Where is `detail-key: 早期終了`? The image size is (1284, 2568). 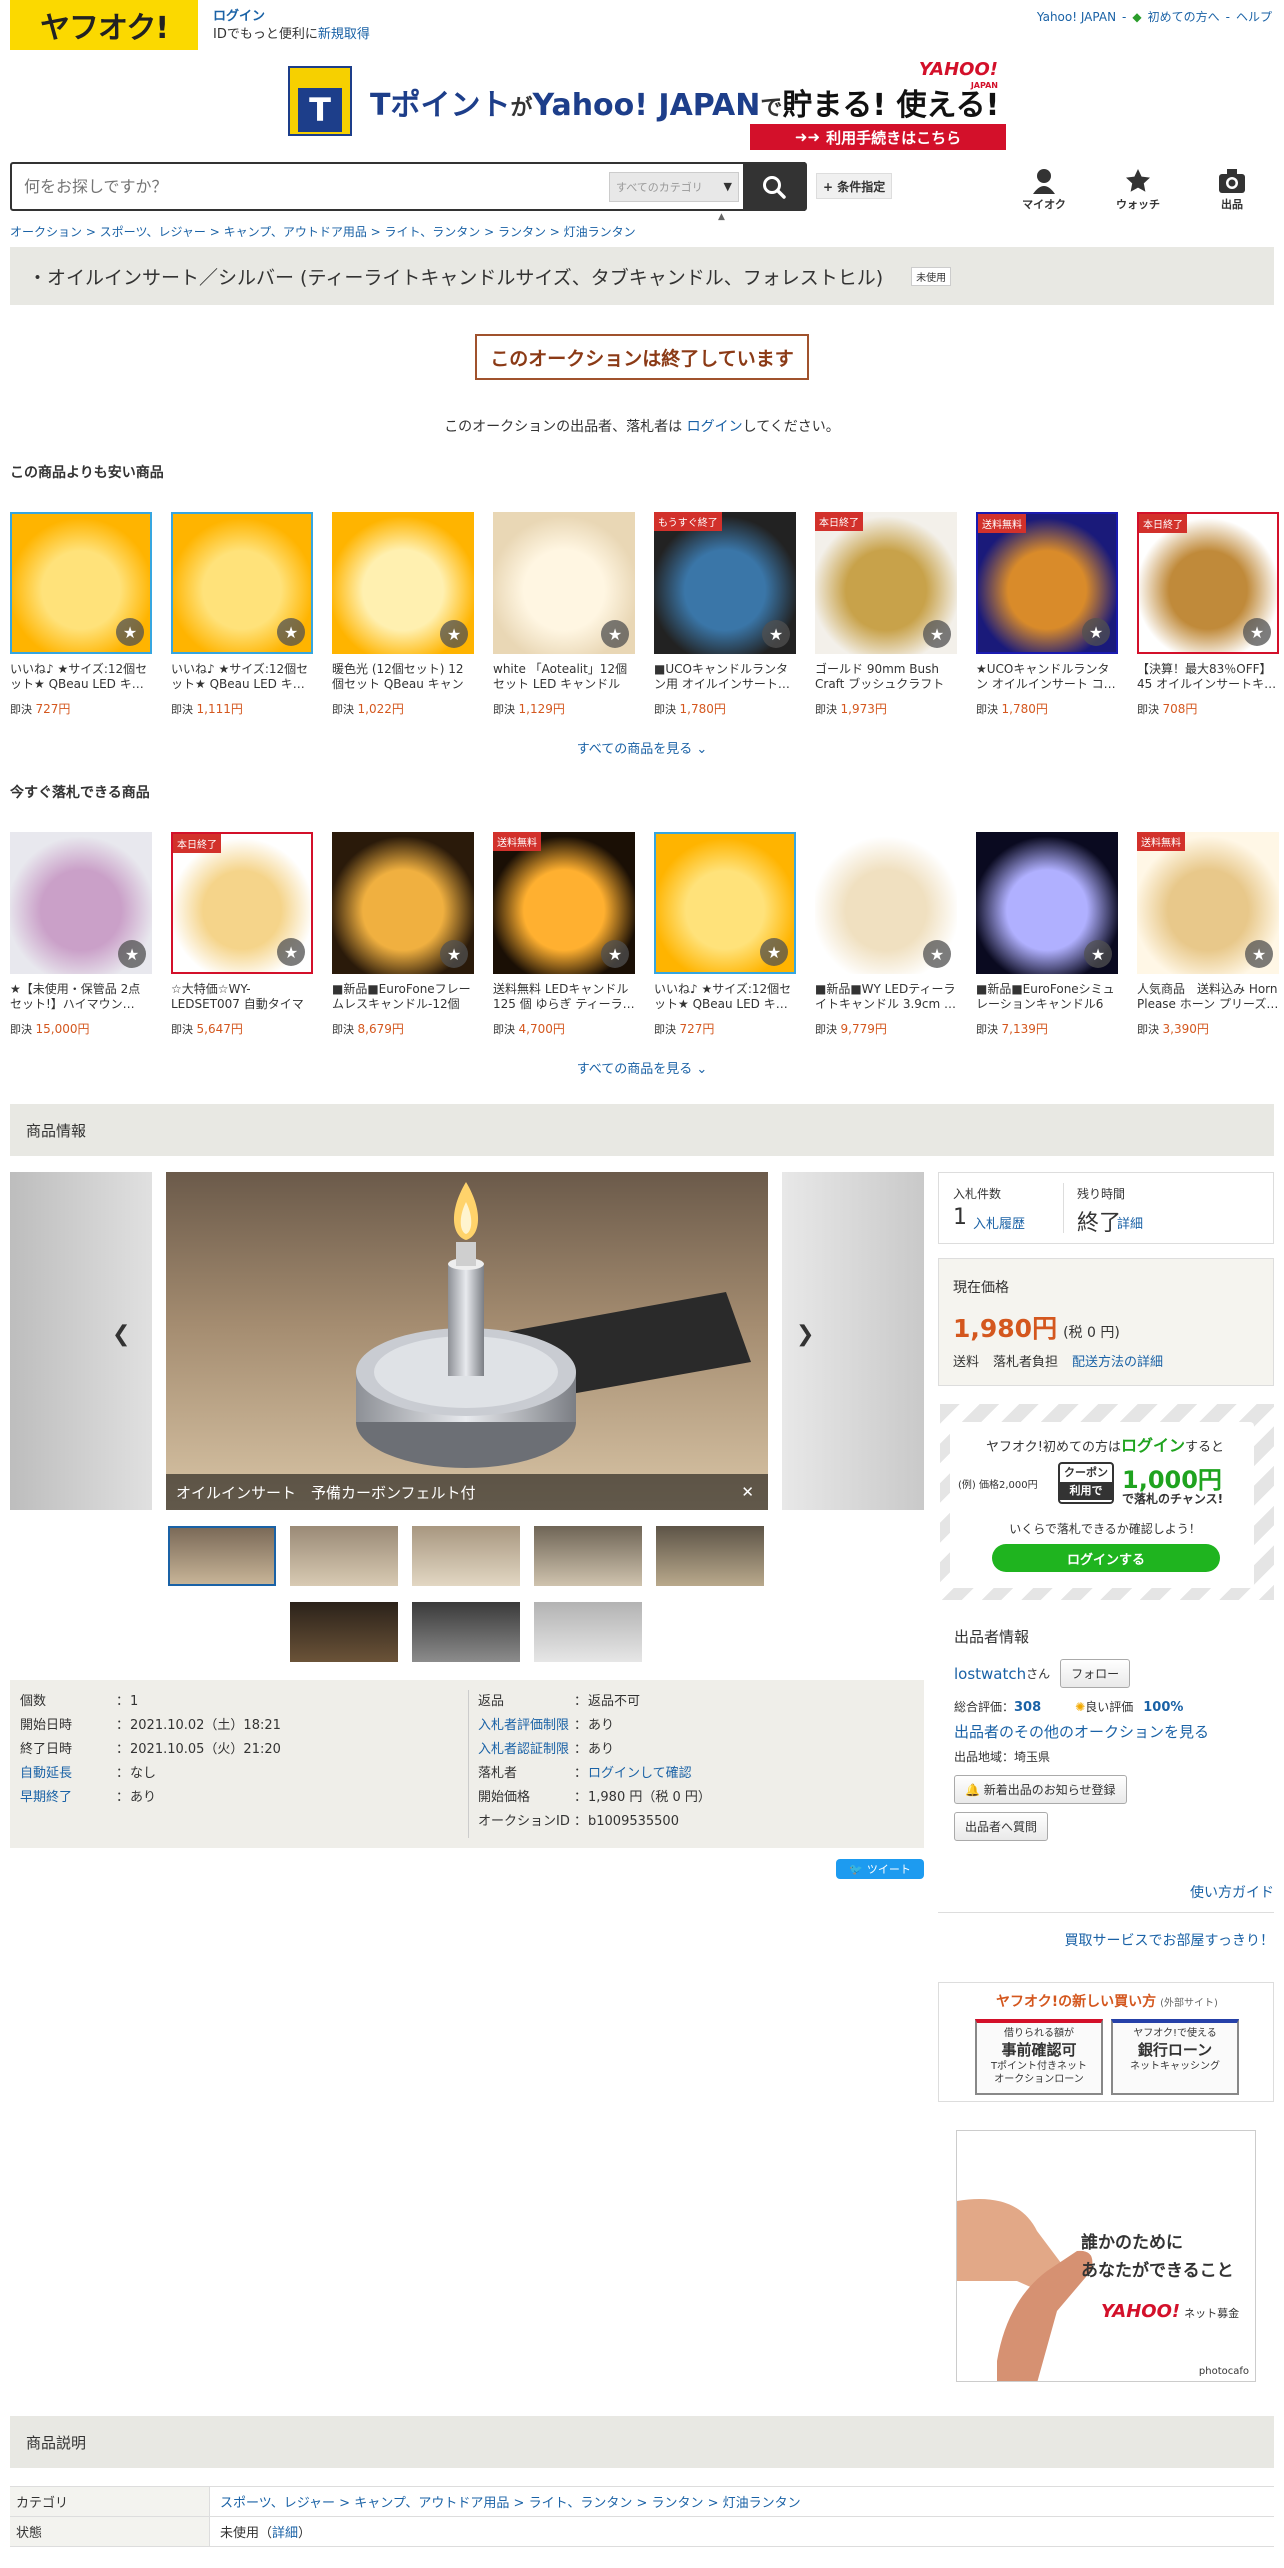
detail-key: 早期終了 is located at coordinates (68, 1798).